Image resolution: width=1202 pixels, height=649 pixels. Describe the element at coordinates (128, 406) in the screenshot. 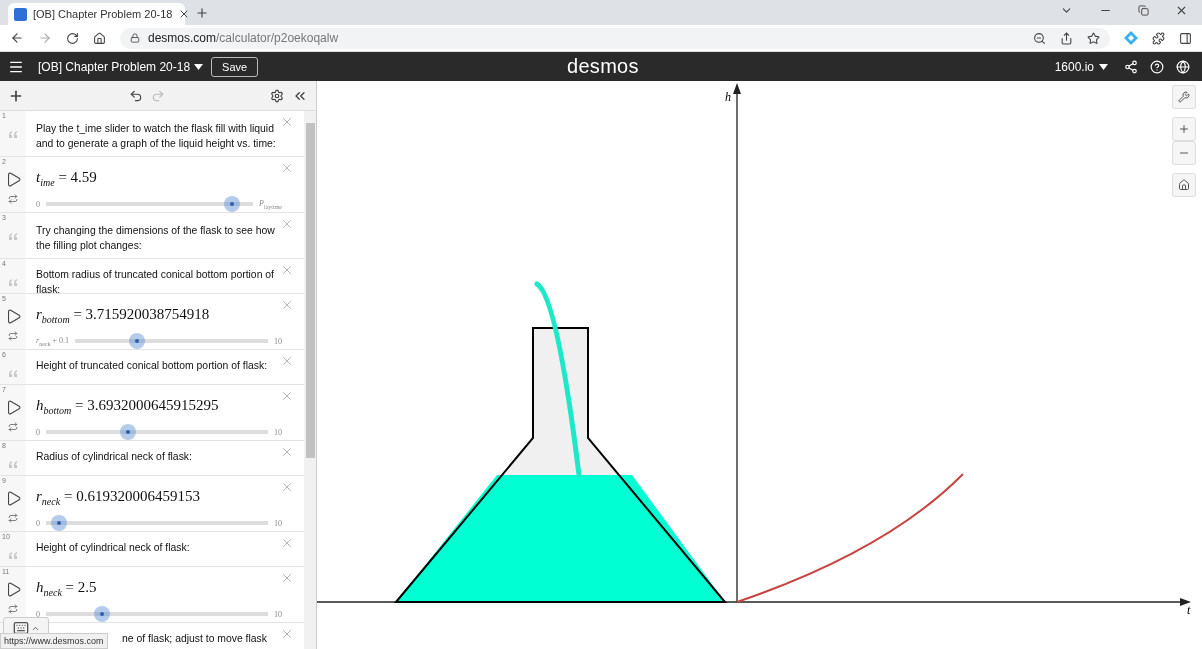

I see `slider-formula: h$_{bottom}$ = 3.6932000645915295` at that location.